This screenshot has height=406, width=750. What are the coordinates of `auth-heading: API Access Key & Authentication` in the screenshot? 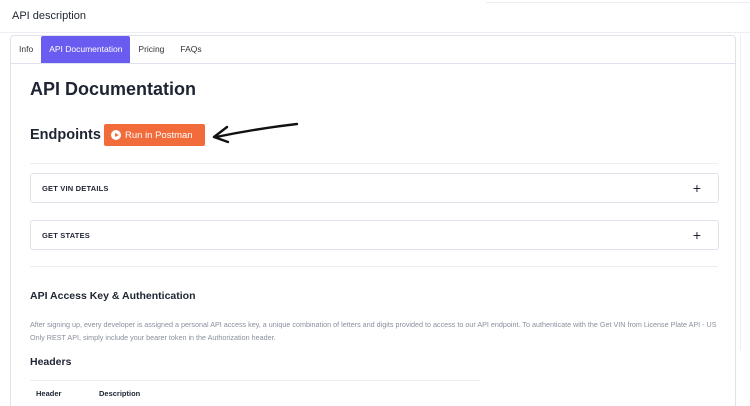 It's located at (113, 296).